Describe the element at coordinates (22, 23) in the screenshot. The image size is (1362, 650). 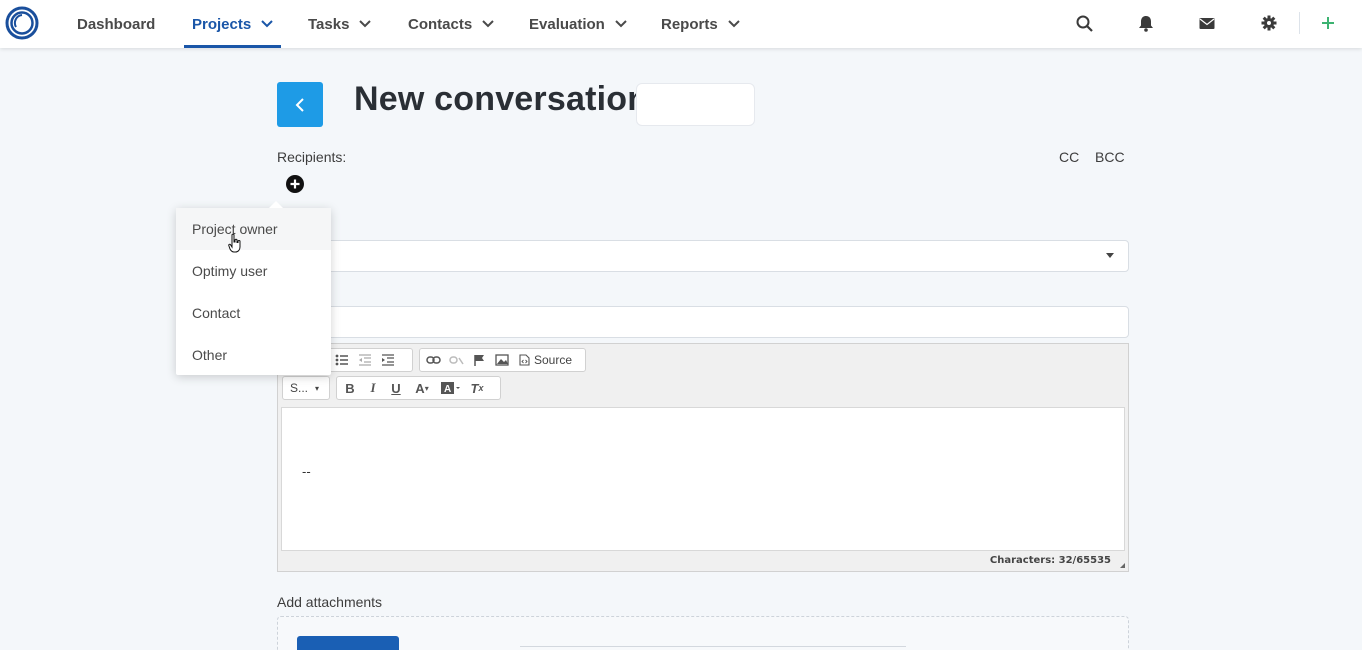
I see `optimy-logo` at that location.